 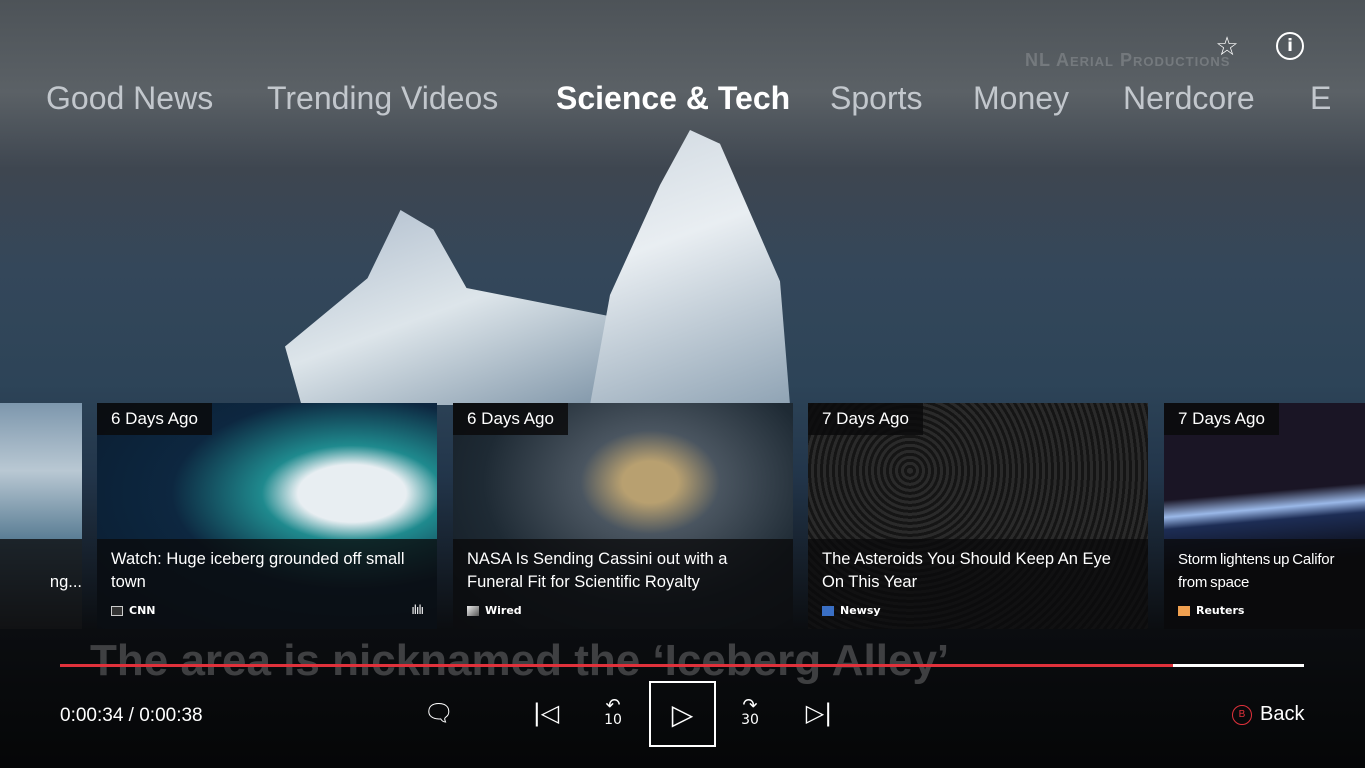 I want to click on video-watermark: NL Aerial Productions, so click(x=1128, y=60).